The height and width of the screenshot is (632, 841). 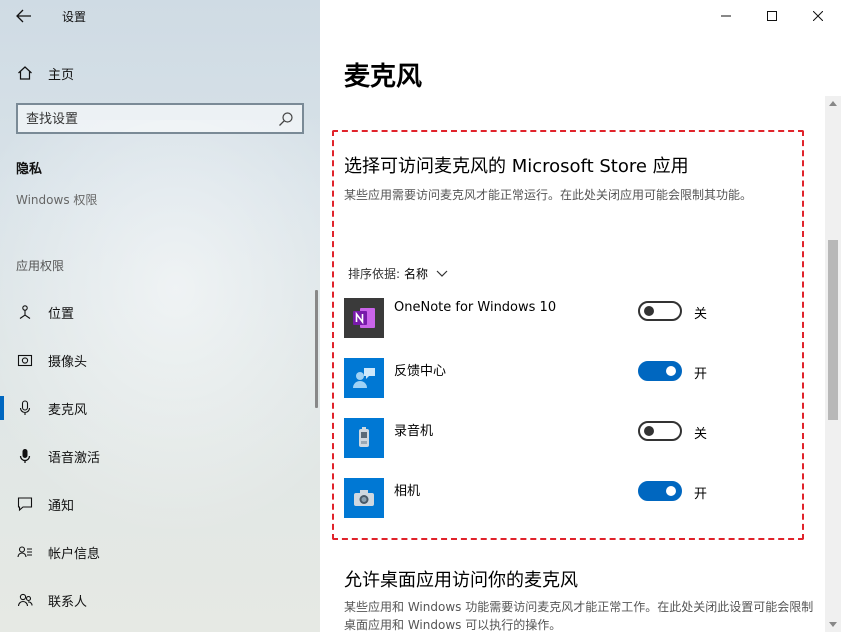 I want to click on sidebar-item-label: 语音激活, so click(x=74, y=458).